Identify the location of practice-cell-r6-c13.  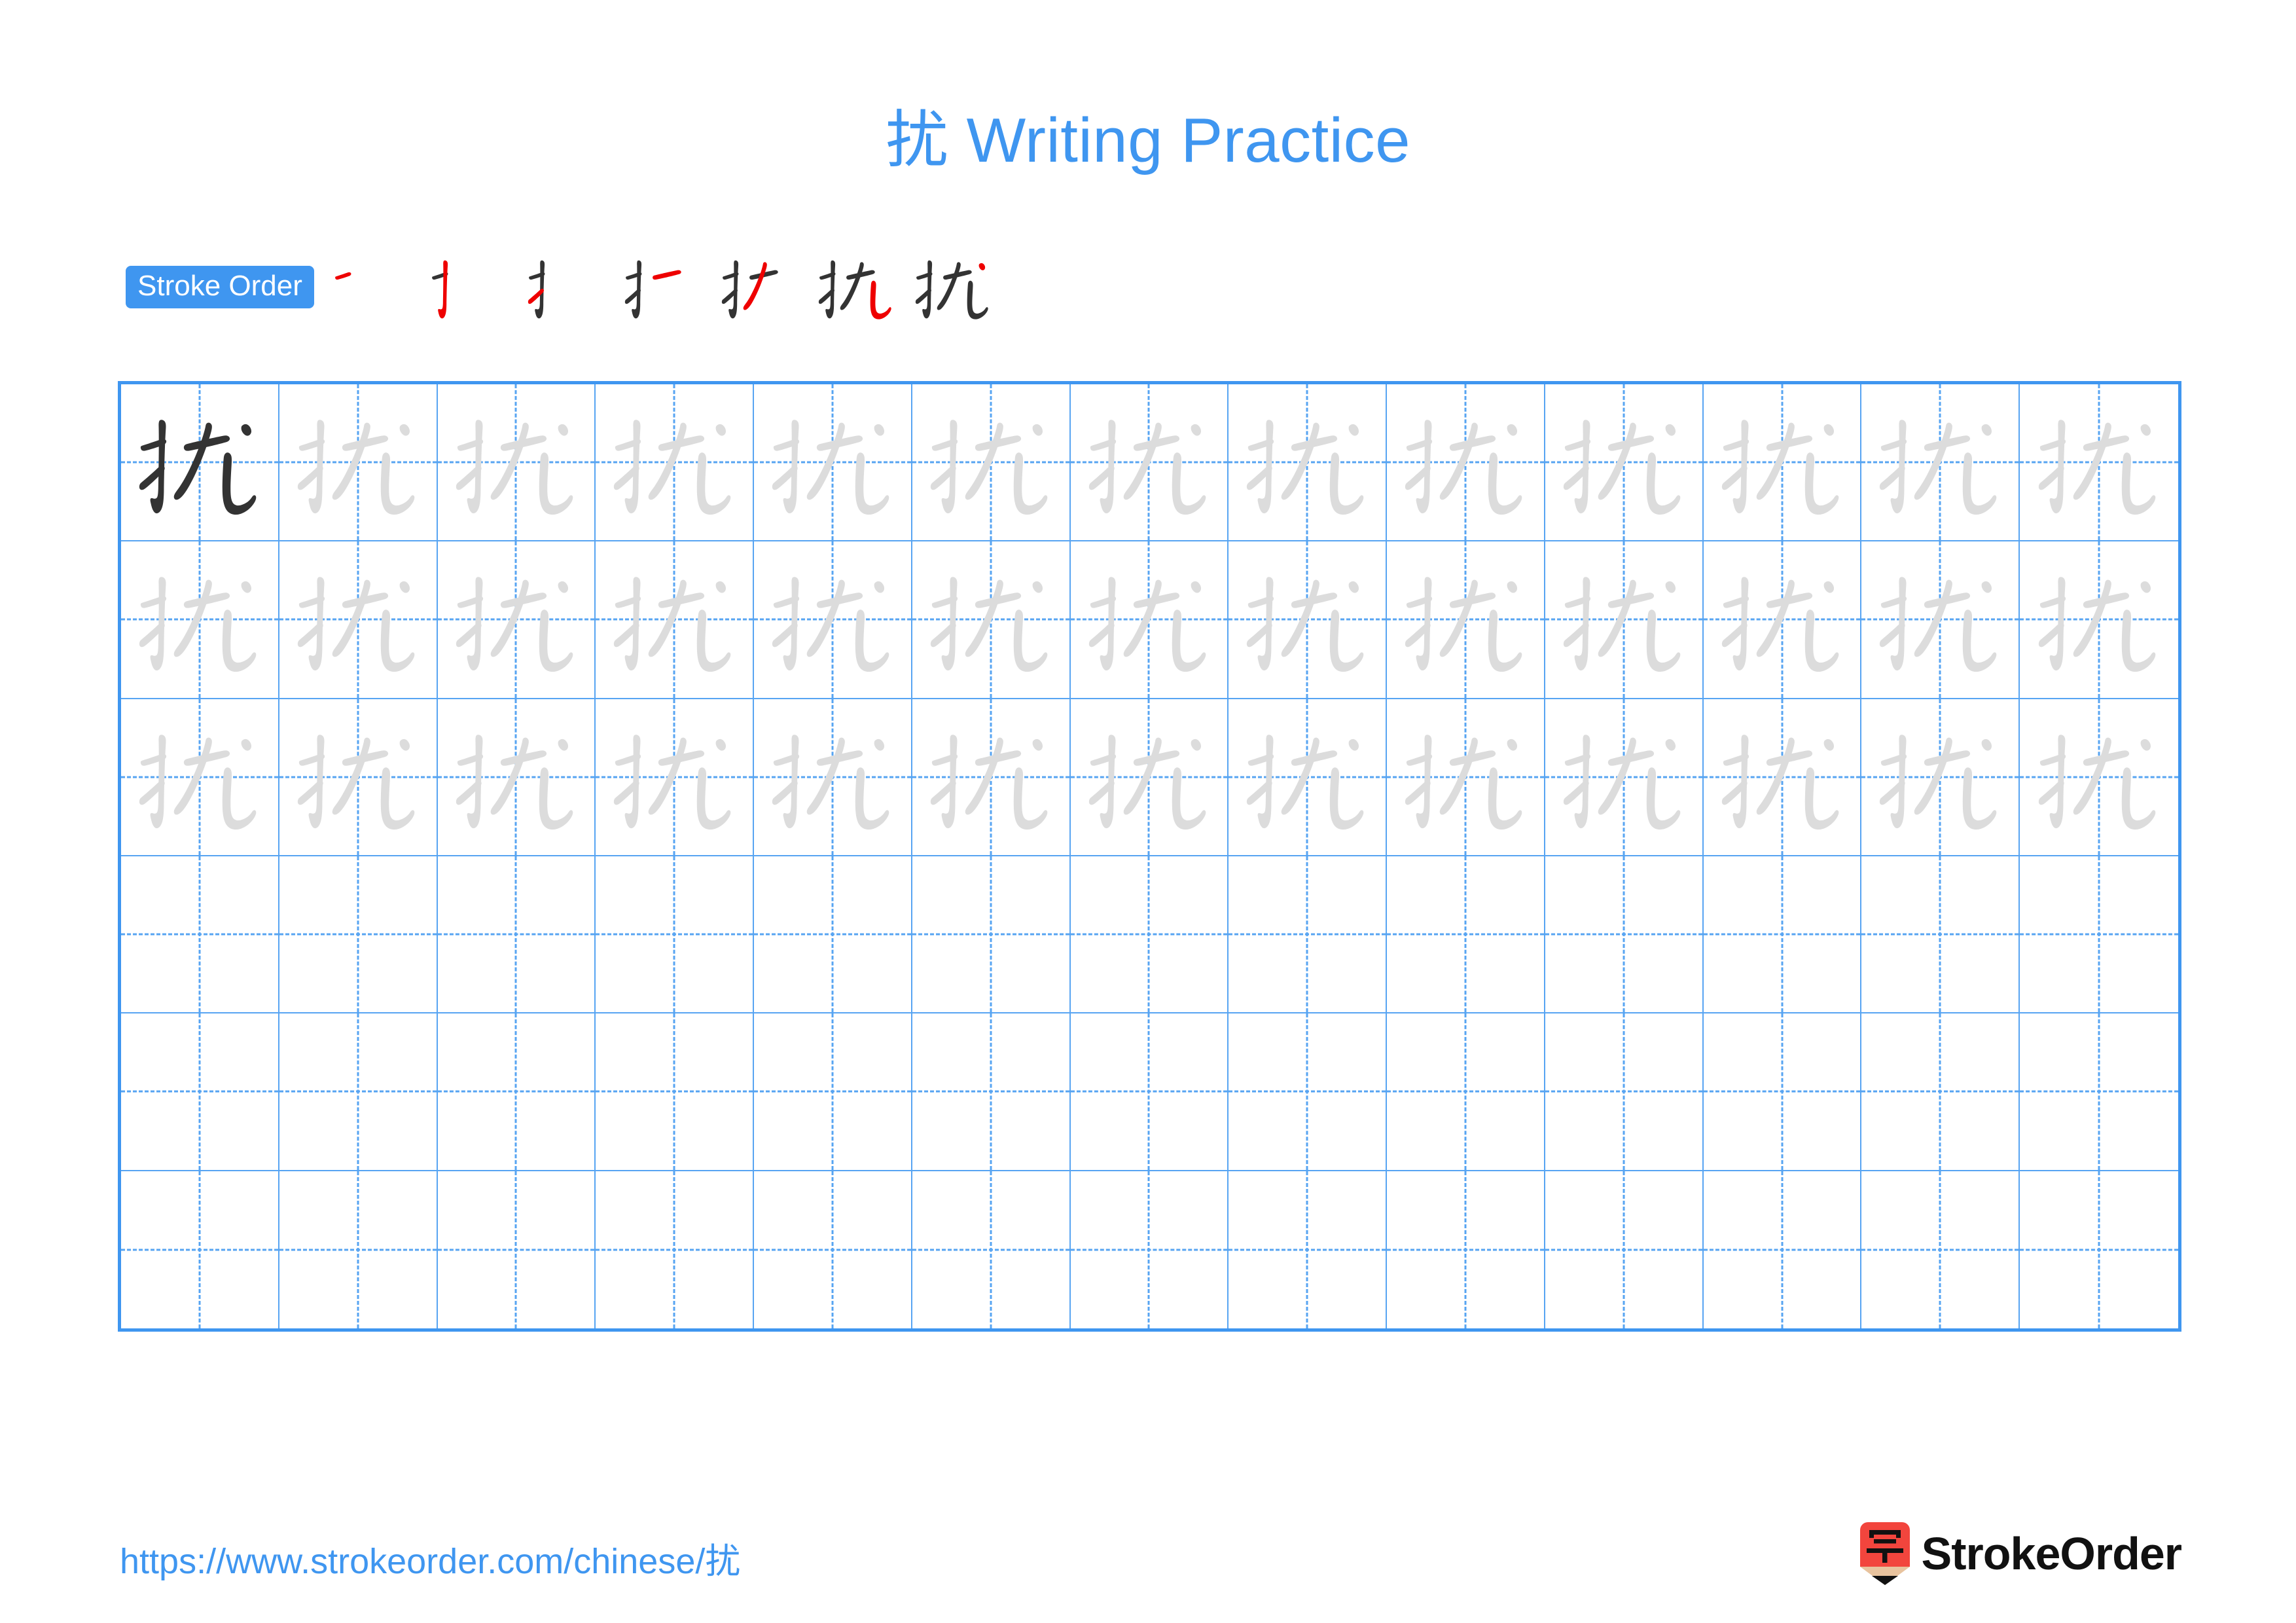
(2099, 1249).